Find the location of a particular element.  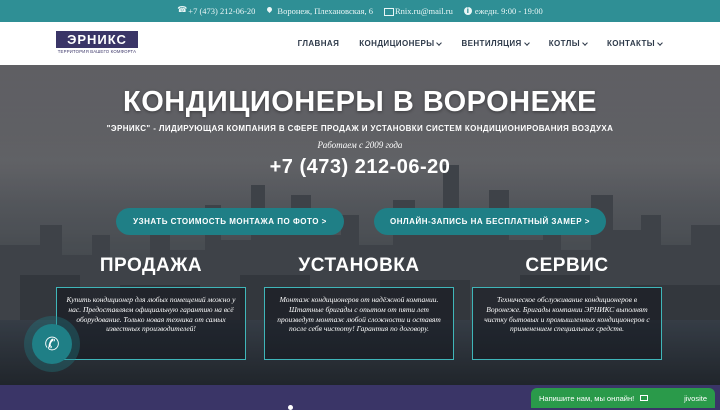

phone-handset-icon: ✆ is located at coordinates (52, 344).